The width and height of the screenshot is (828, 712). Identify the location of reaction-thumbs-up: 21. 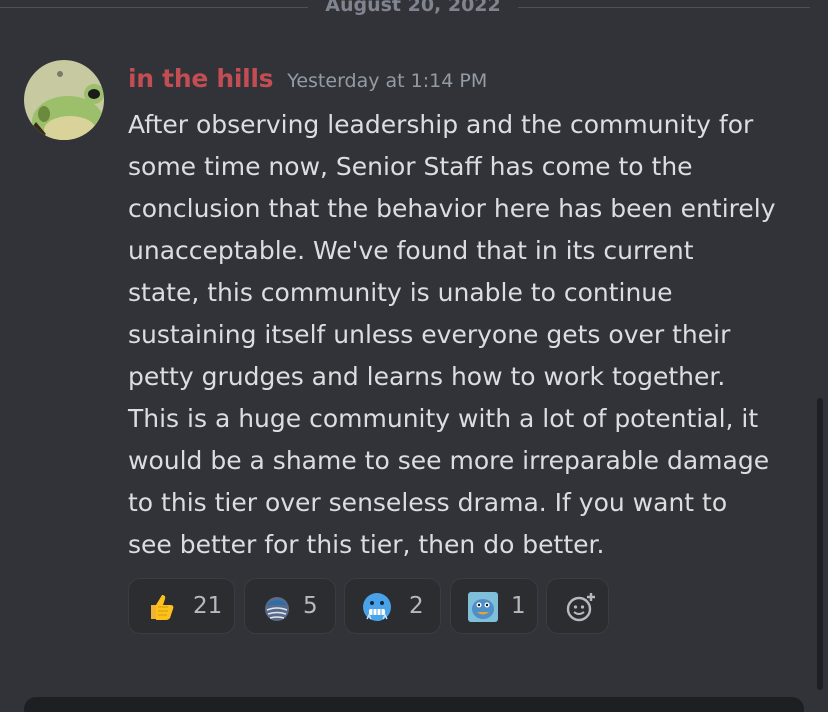
(181, 606).